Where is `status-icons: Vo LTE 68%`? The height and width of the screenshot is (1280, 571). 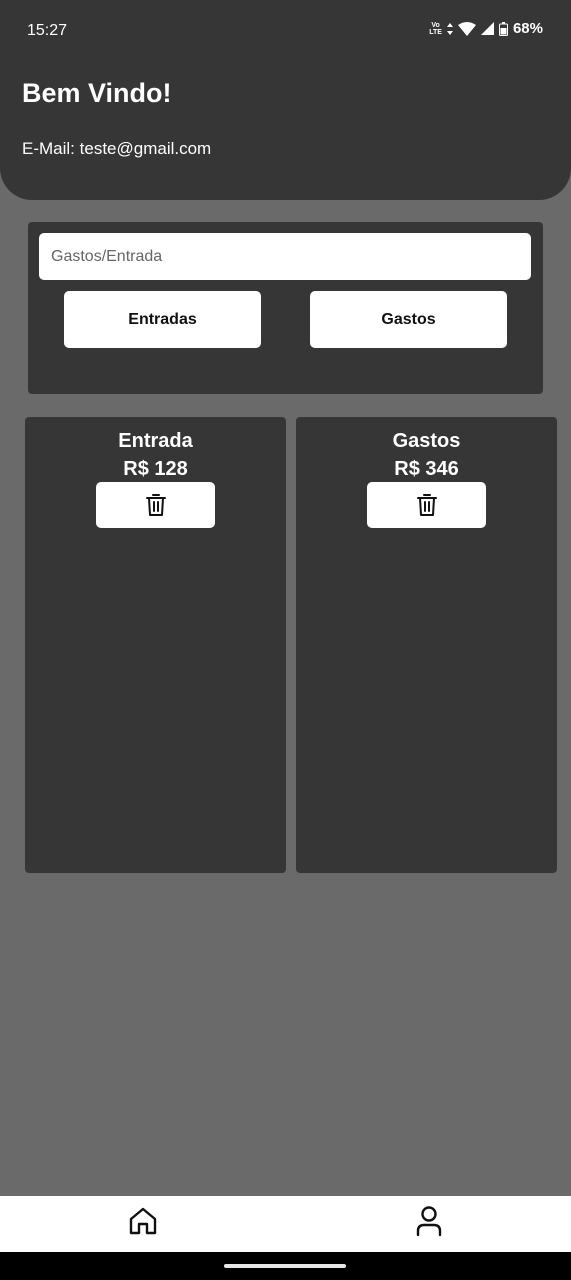 status-icons: Vo LTE 68% is located at coordinates (486, 28).